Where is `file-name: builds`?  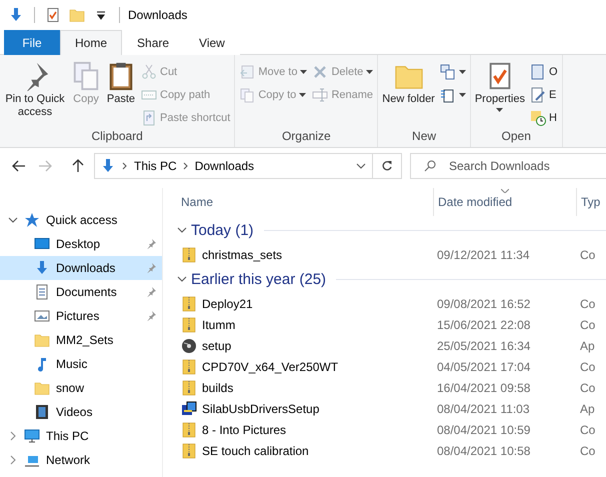 file-name: builds is located at coordinates (218, 387).